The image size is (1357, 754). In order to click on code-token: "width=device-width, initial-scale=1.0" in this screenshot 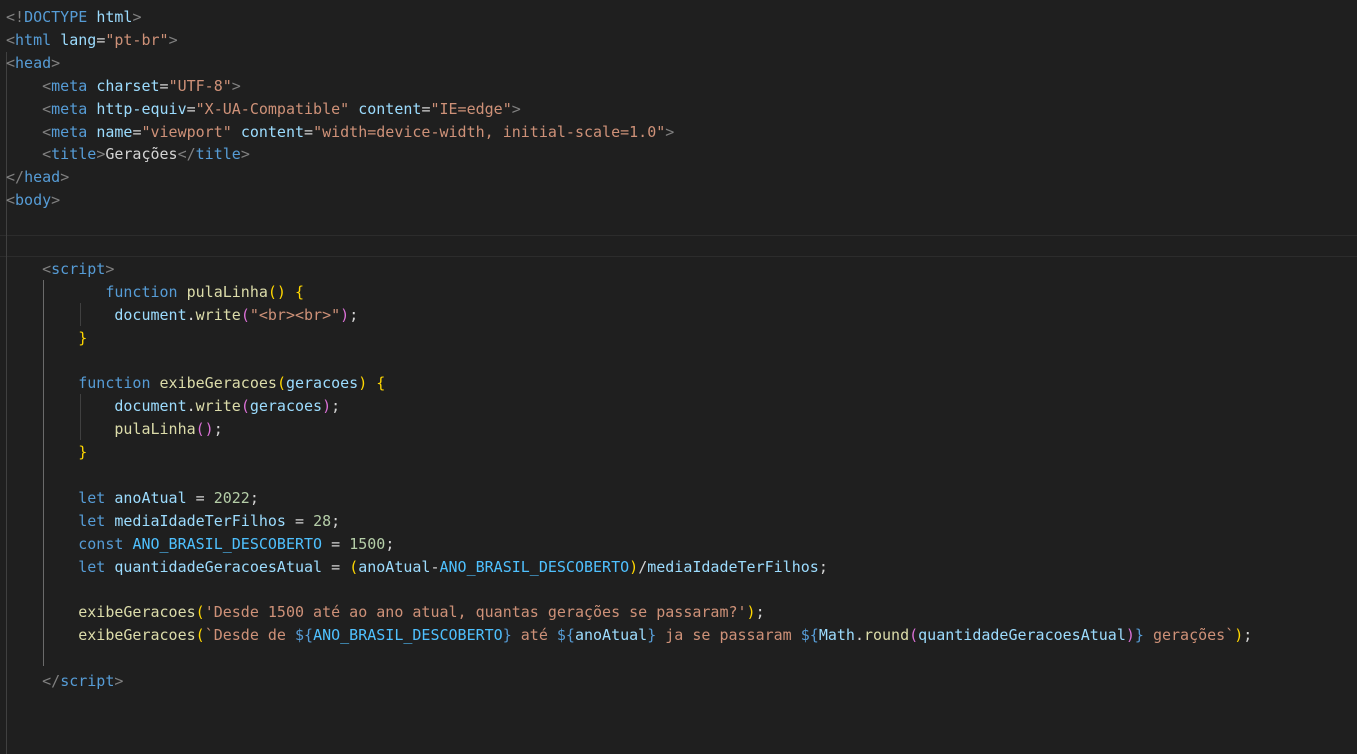, I will do `click(489, 131)`.